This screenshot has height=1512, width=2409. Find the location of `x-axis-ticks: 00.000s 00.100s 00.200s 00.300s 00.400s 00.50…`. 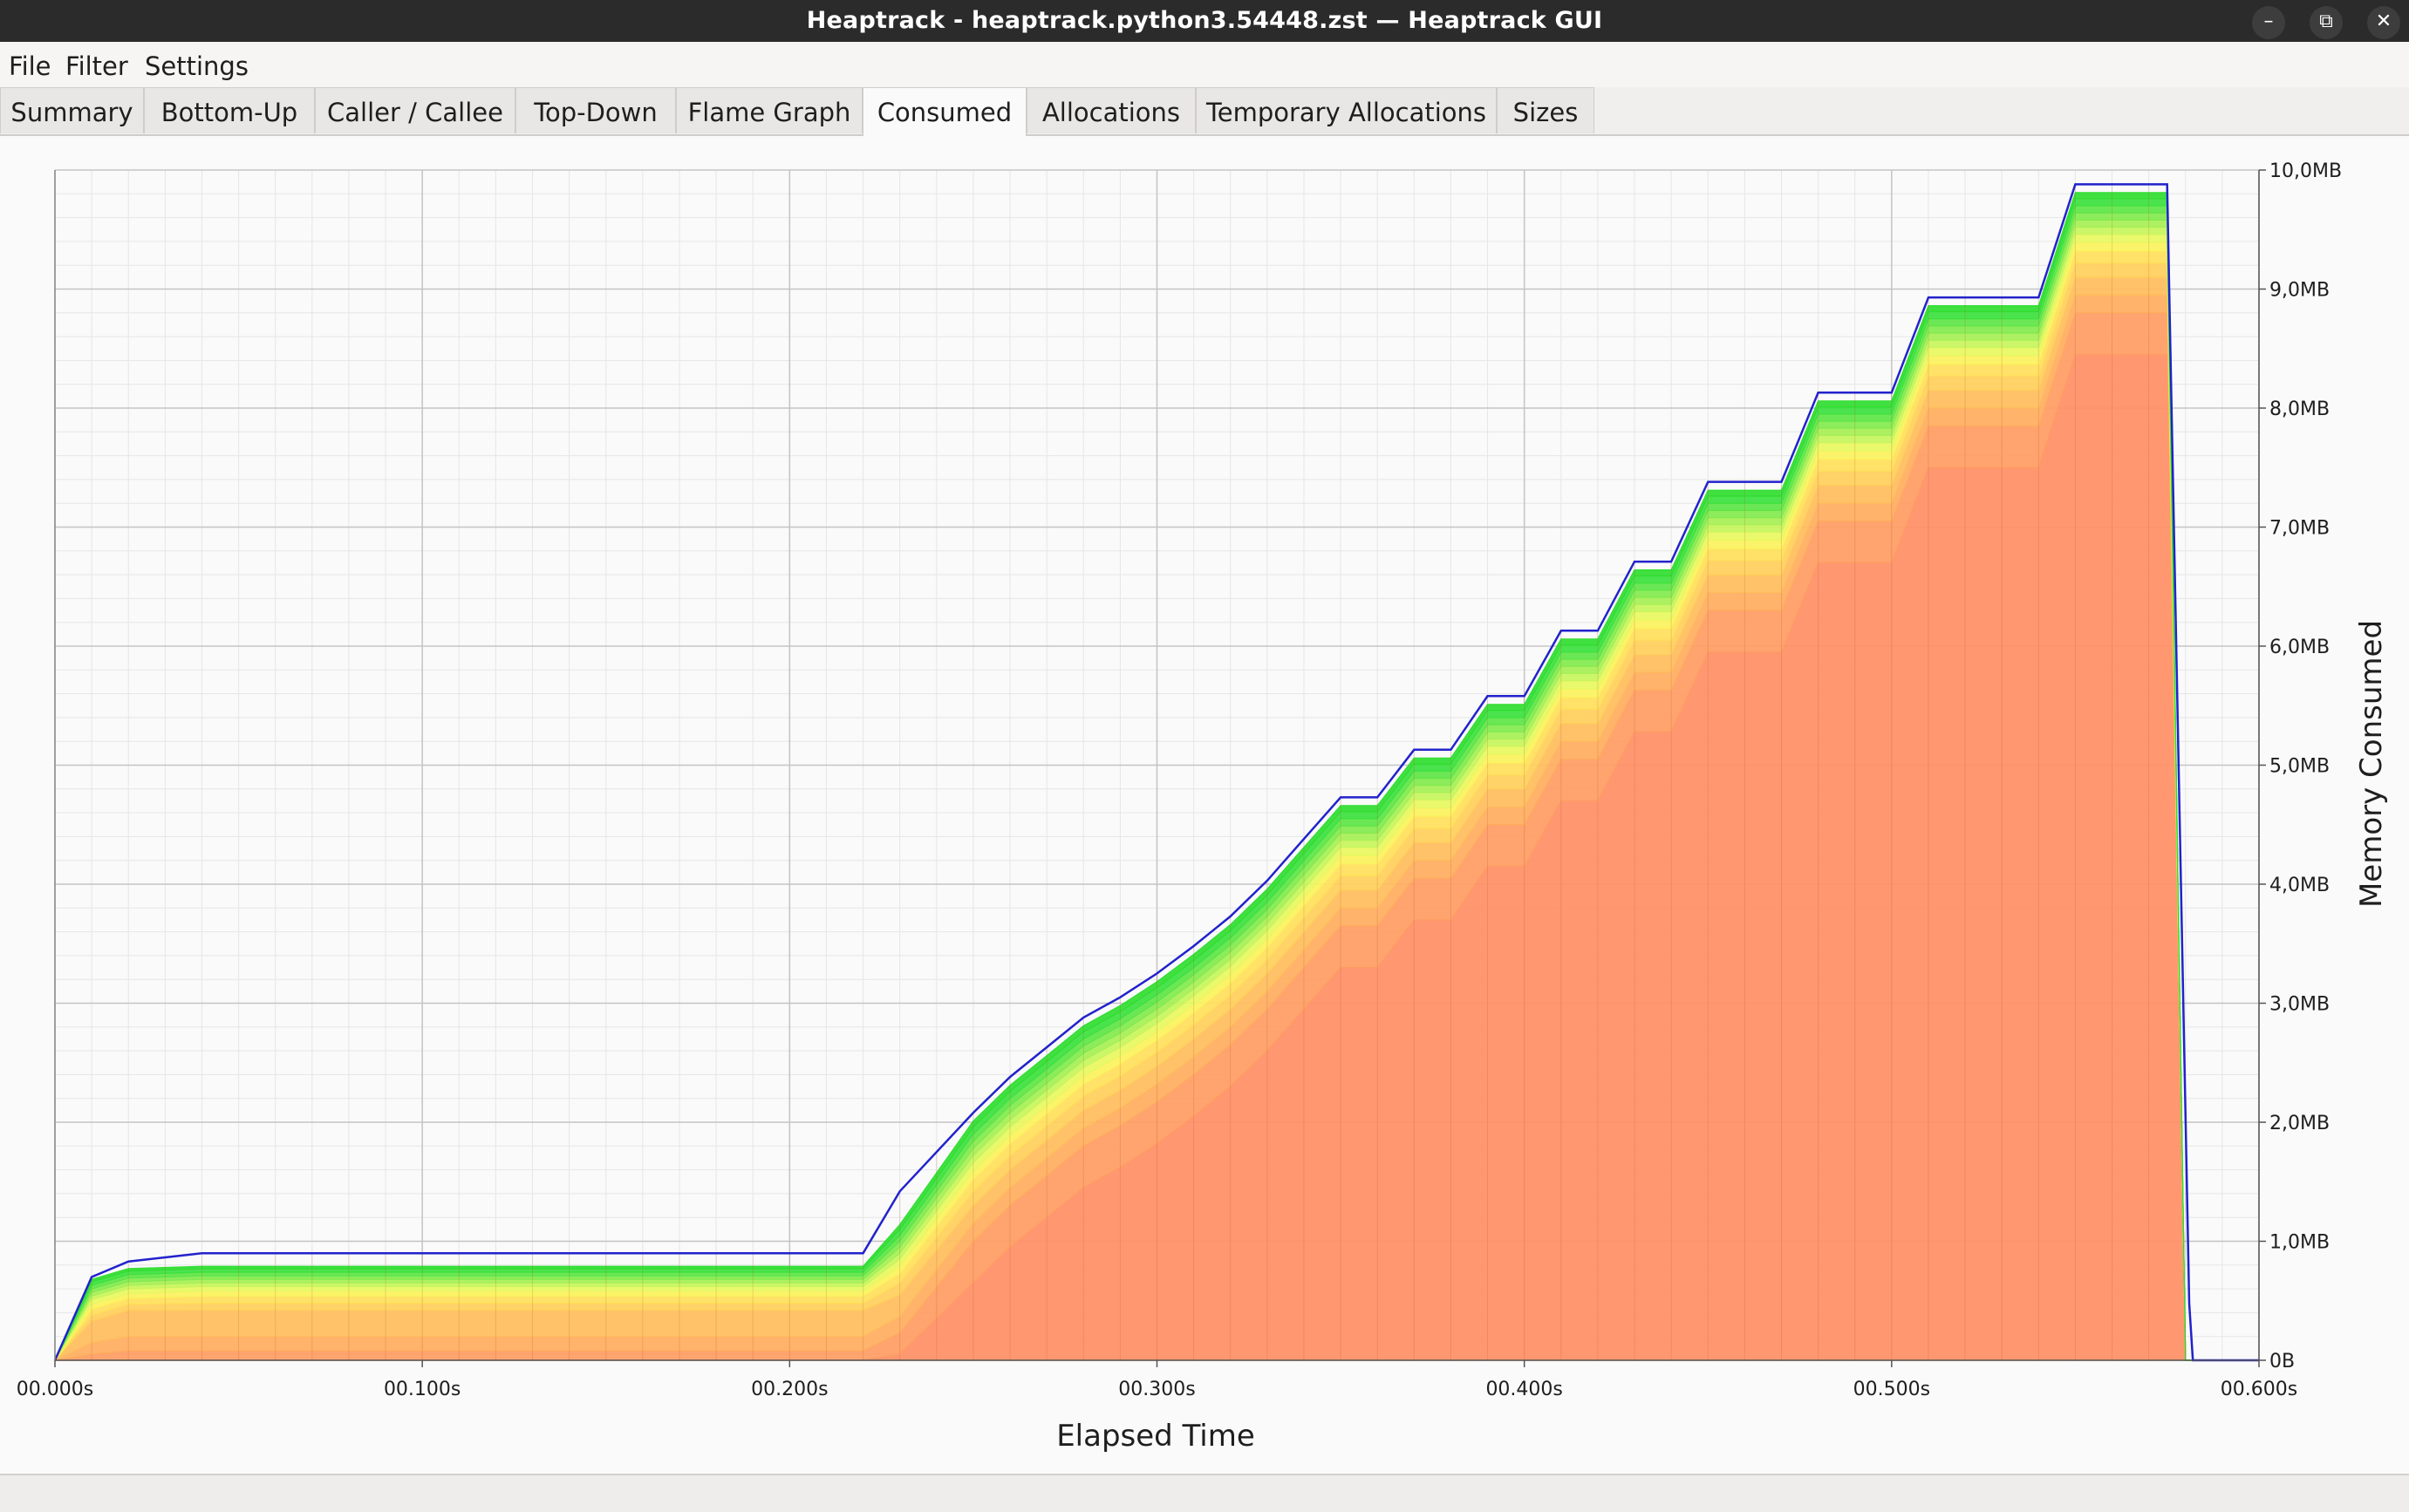

x-axis-ticks: 00.000s 00.100s 00.200s 00.300s 00.400s 00.50… is located at coordinates (1157, 1380).